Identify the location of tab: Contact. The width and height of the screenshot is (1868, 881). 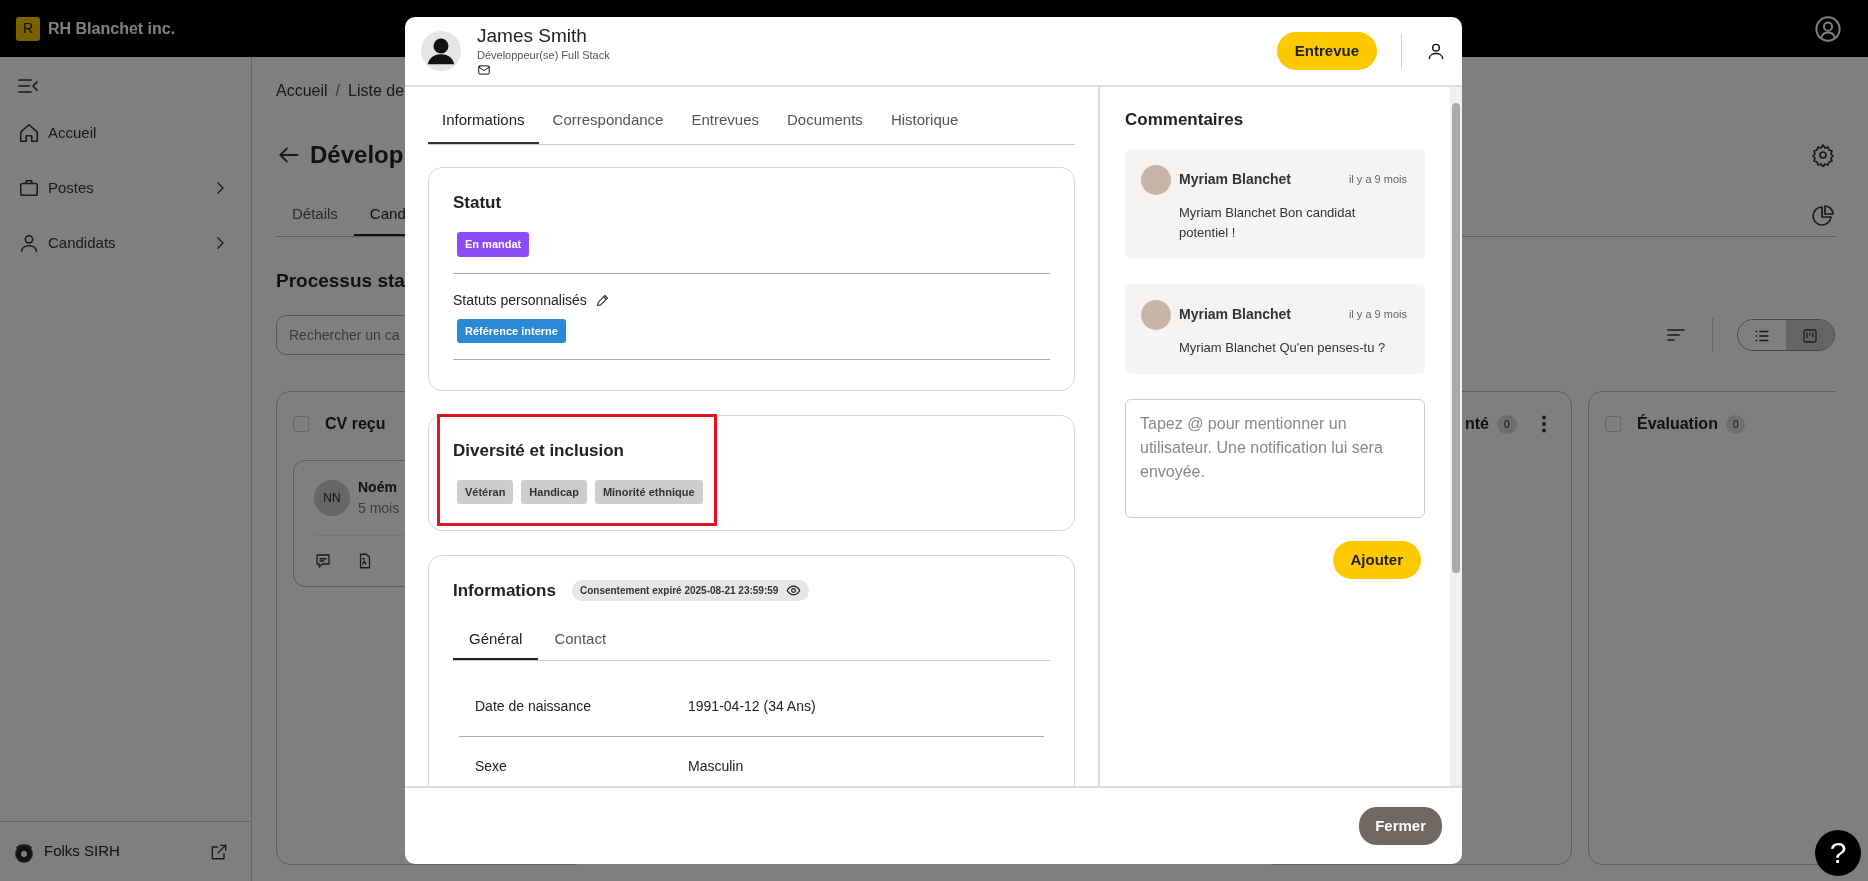
(580, 639).